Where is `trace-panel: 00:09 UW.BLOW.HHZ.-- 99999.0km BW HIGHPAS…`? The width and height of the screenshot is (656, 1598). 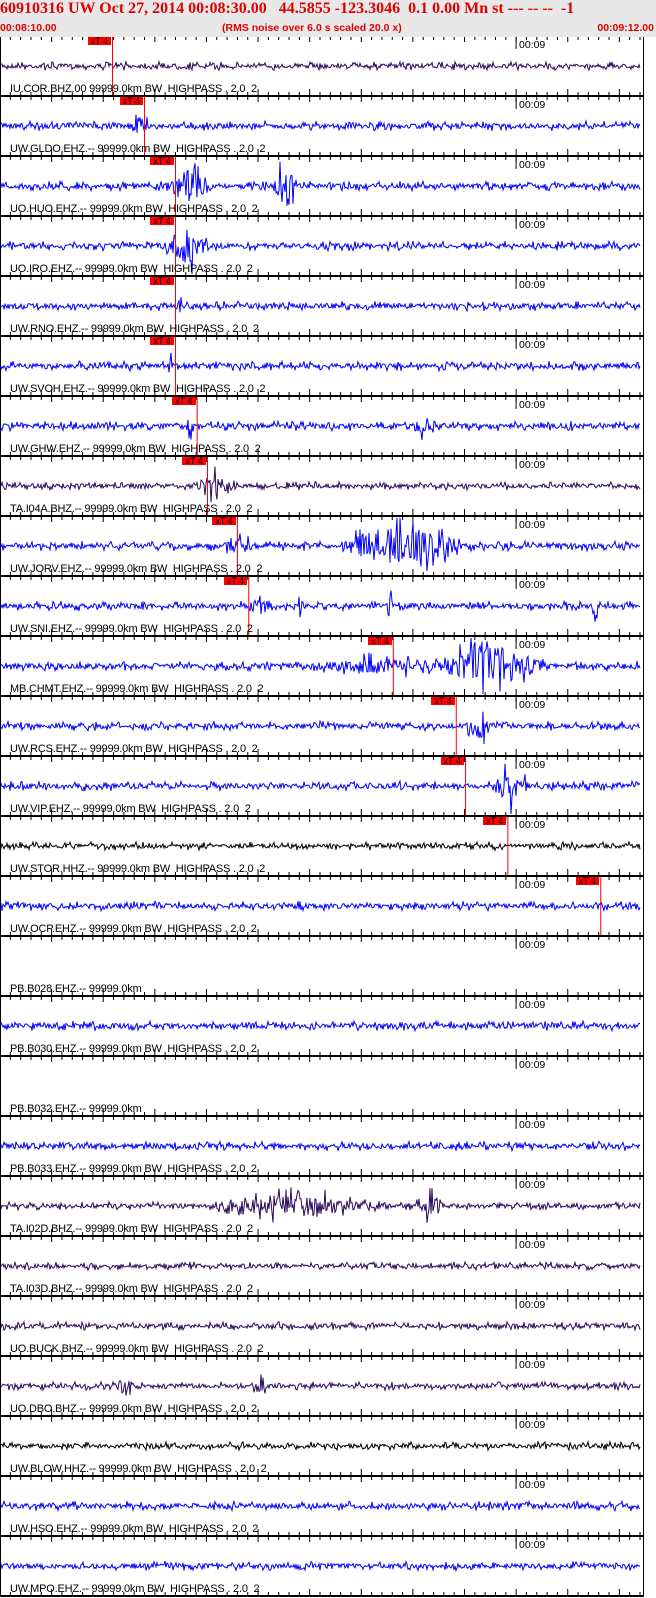 trace-panel: 00:09 UW.BLOW.HHZ.-- 99999.0km BW HIGHPAS… is located at coordinates (328, 1447).